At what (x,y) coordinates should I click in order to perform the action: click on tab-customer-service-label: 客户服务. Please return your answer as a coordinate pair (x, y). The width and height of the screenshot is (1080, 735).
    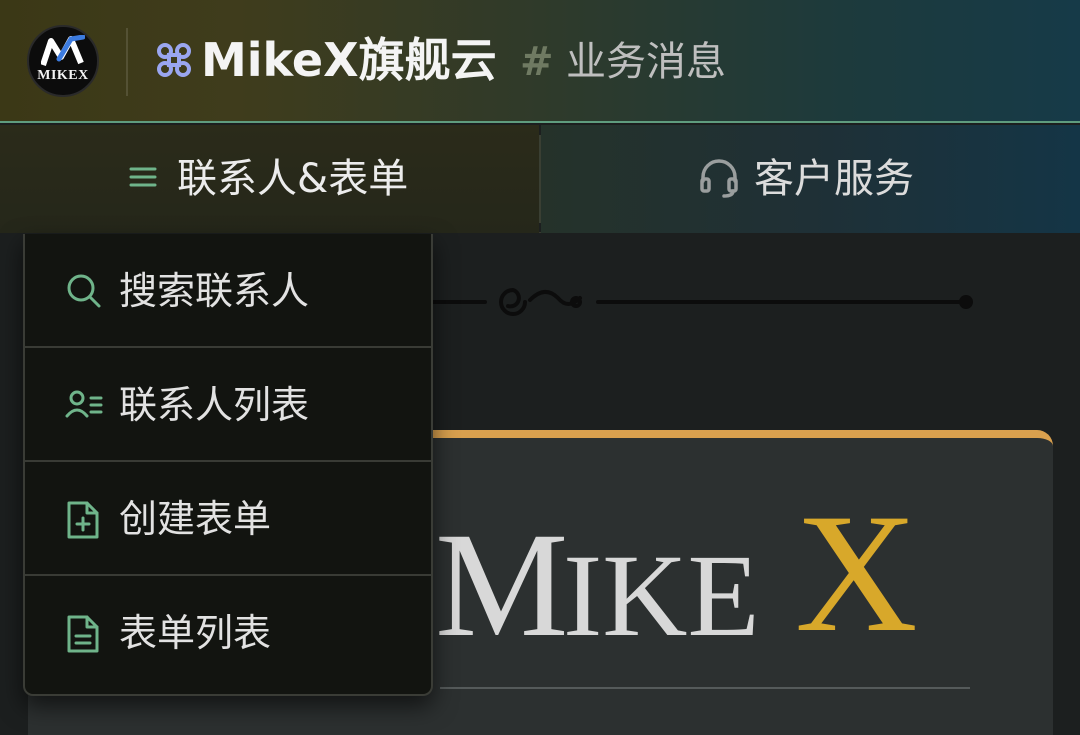
    Looking at the image, I should click on (834, 179).